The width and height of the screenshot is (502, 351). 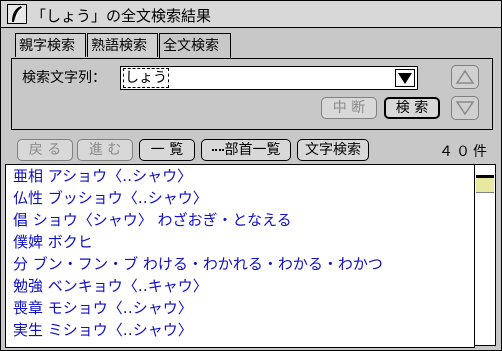 I want to click on tab-parent-char-search: 親字検索, so click(x=50, y=45).